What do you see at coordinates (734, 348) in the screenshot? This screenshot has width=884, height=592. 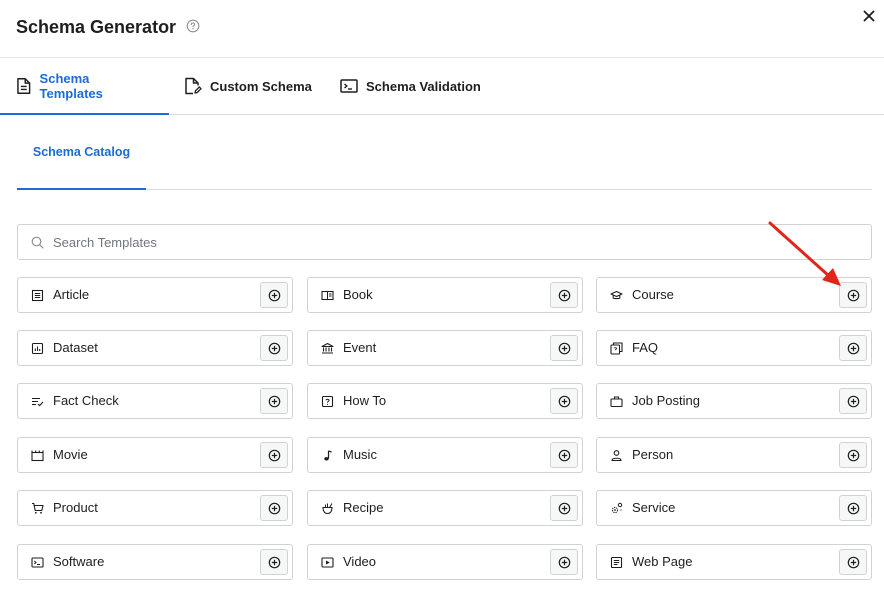 I see `template-card-faq: FAQ` at bounding box center [734, 348].